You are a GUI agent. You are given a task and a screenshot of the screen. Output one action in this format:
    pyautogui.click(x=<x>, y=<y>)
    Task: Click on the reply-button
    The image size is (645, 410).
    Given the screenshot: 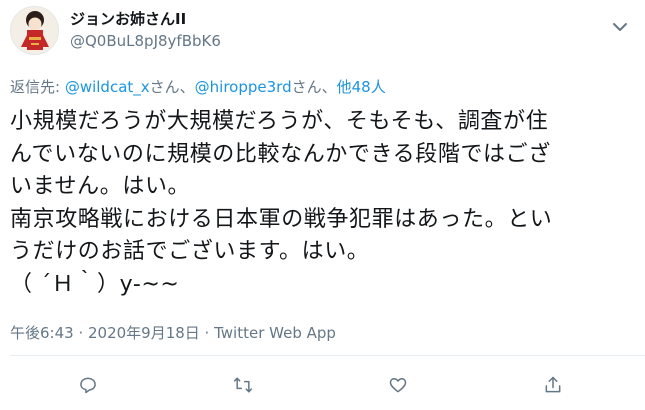 What is the action you would take?
    pyautogui.click(x=88, y=385)
    